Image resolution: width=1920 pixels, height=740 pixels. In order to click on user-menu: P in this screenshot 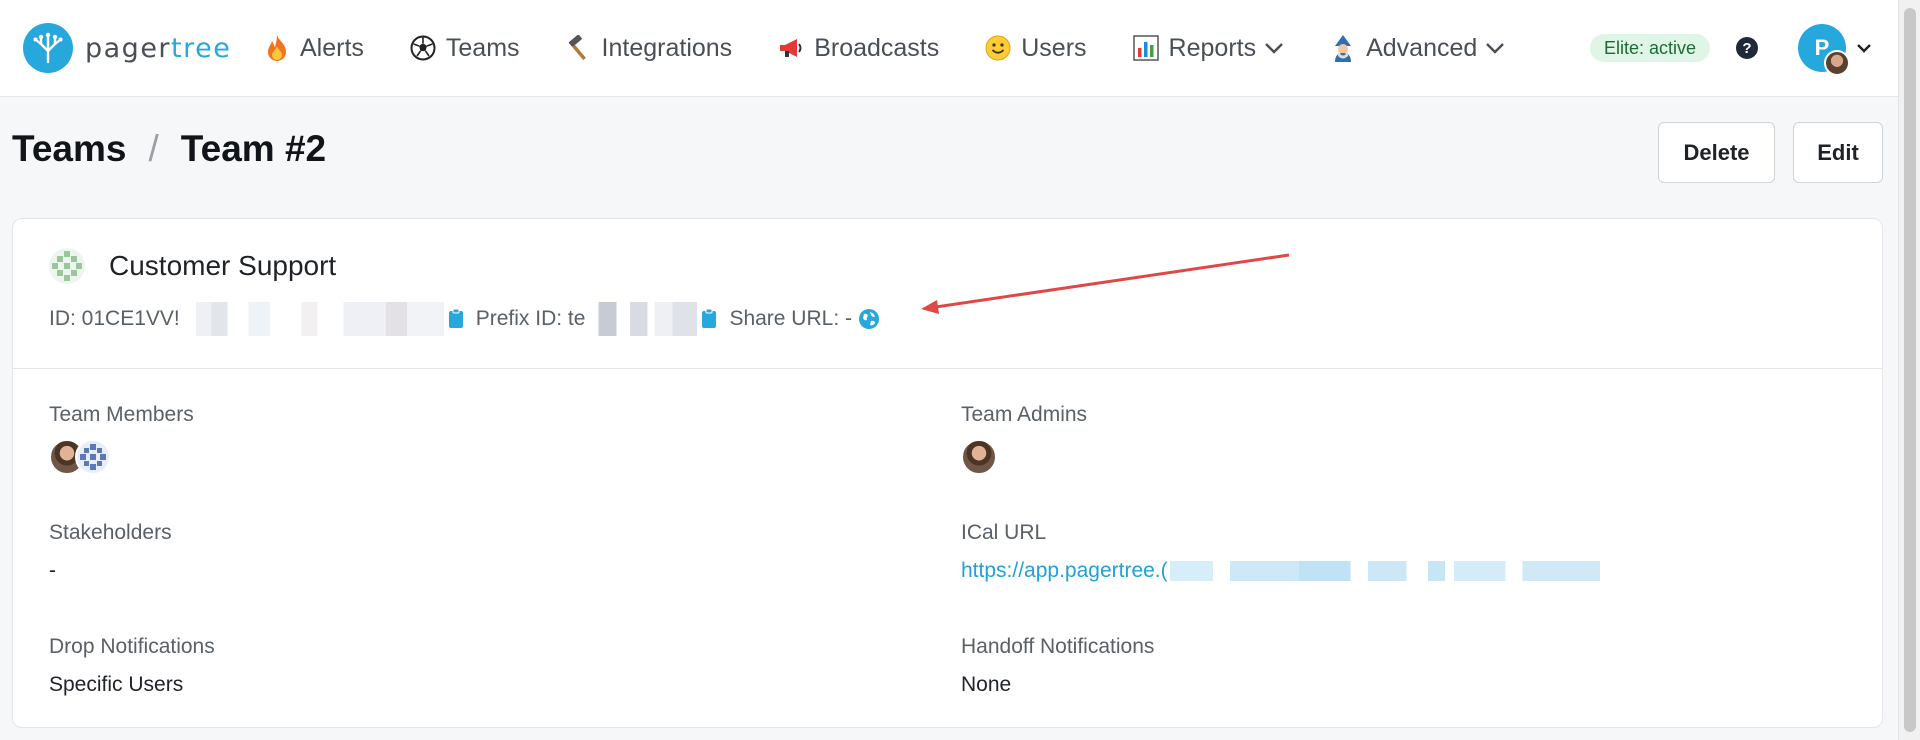, I will do `click(1835, 50)`.